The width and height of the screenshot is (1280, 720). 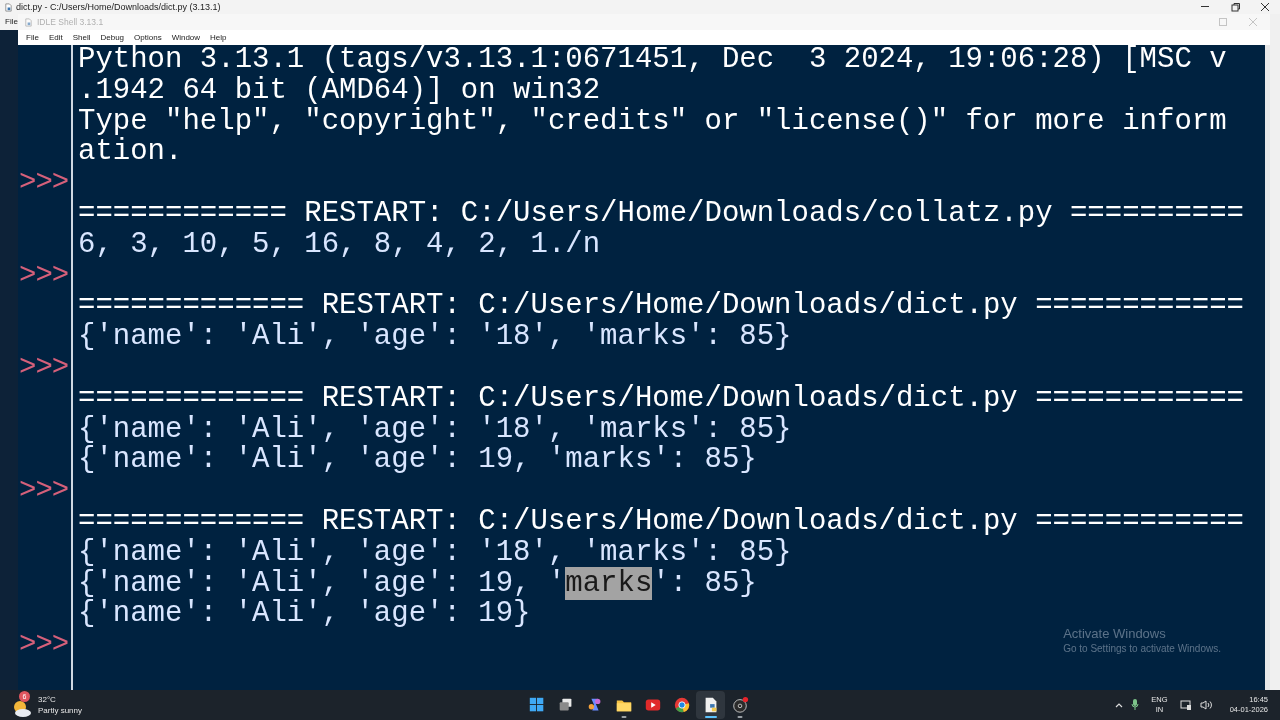 I want to click on weather-condition: Partly sunny, so click(x=60, y=710).